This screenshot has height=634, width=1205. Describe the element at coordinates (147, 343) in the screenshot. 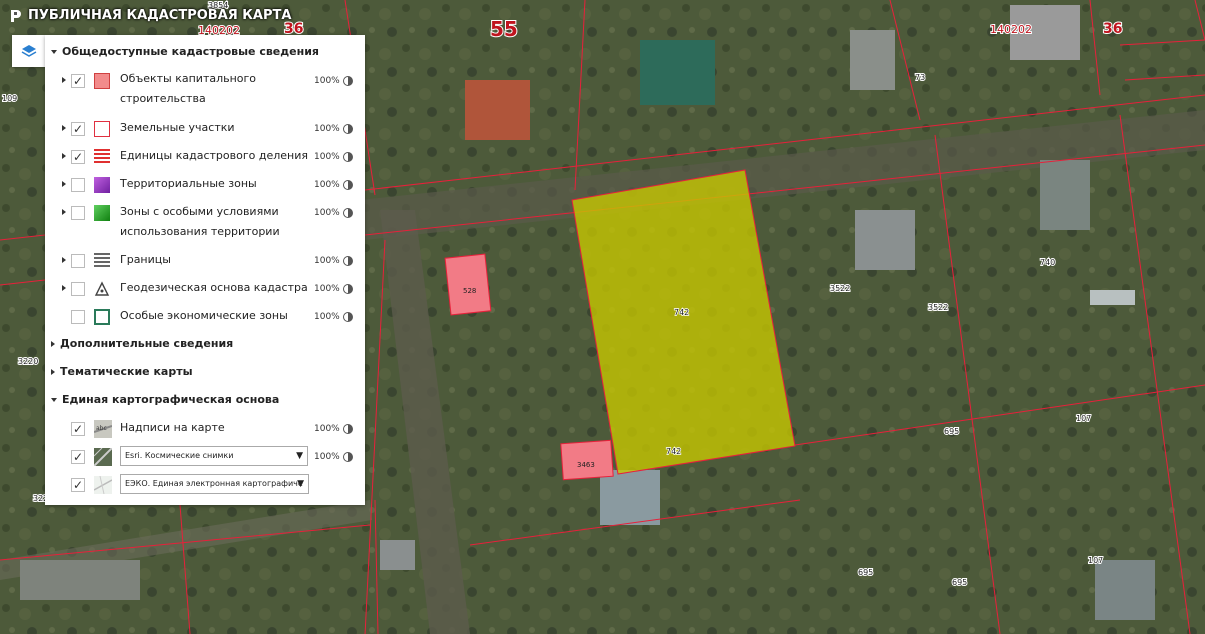

I see `section-title: Дополнительные сведения` at that location.